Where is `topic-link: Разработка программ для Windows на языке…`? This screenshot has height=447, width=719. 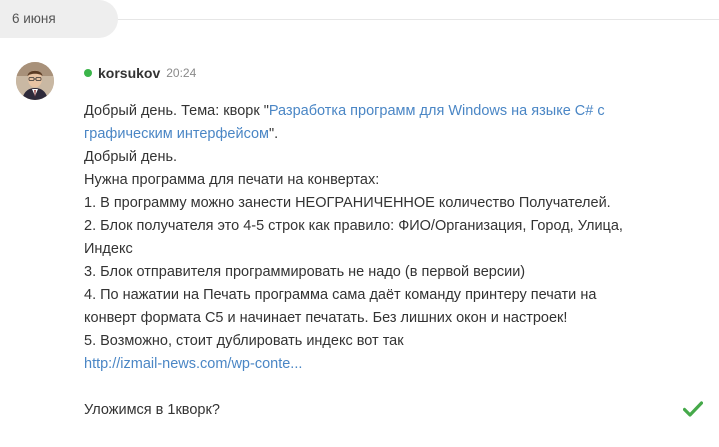
topic-link: Разработка программ для Windows на языке… is located at coordinates (437, 111).